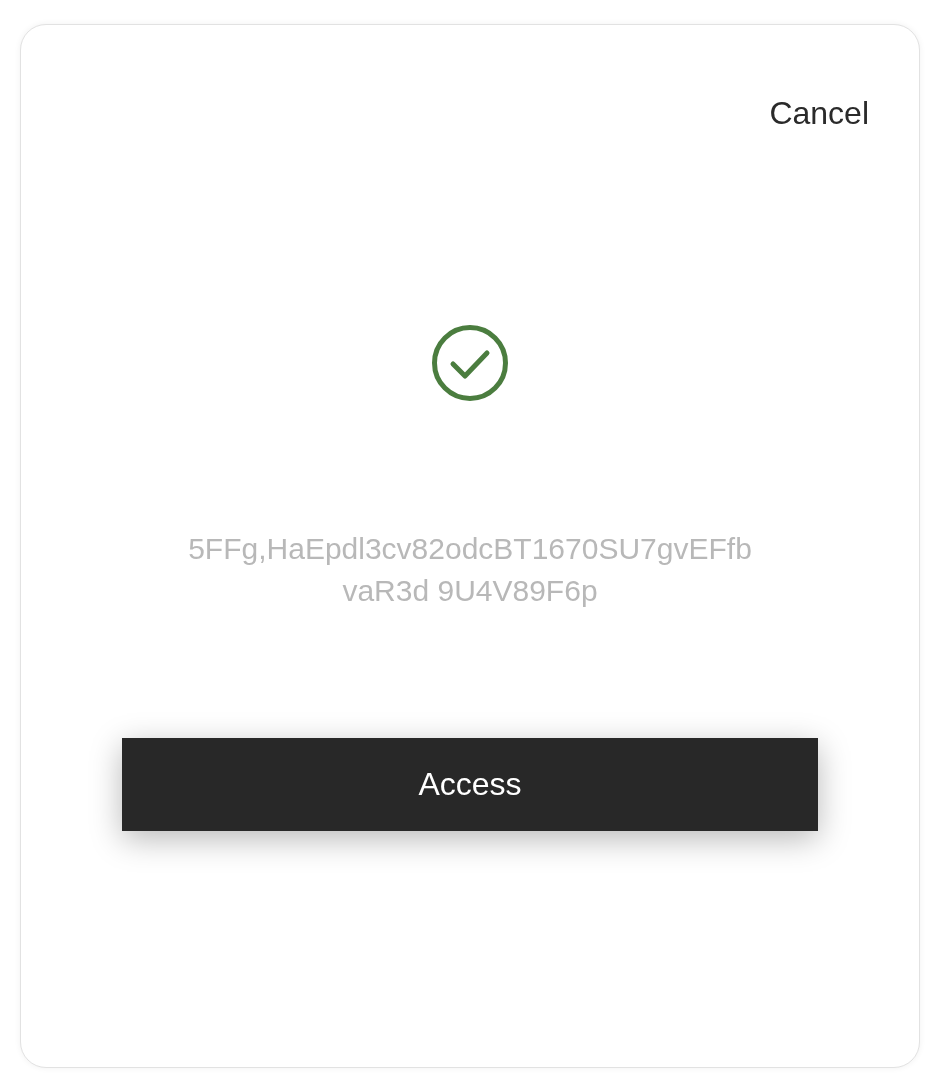  Describe the element at coordinates (470, 784) in the screenshot. I see `access-button: Access` at that location.